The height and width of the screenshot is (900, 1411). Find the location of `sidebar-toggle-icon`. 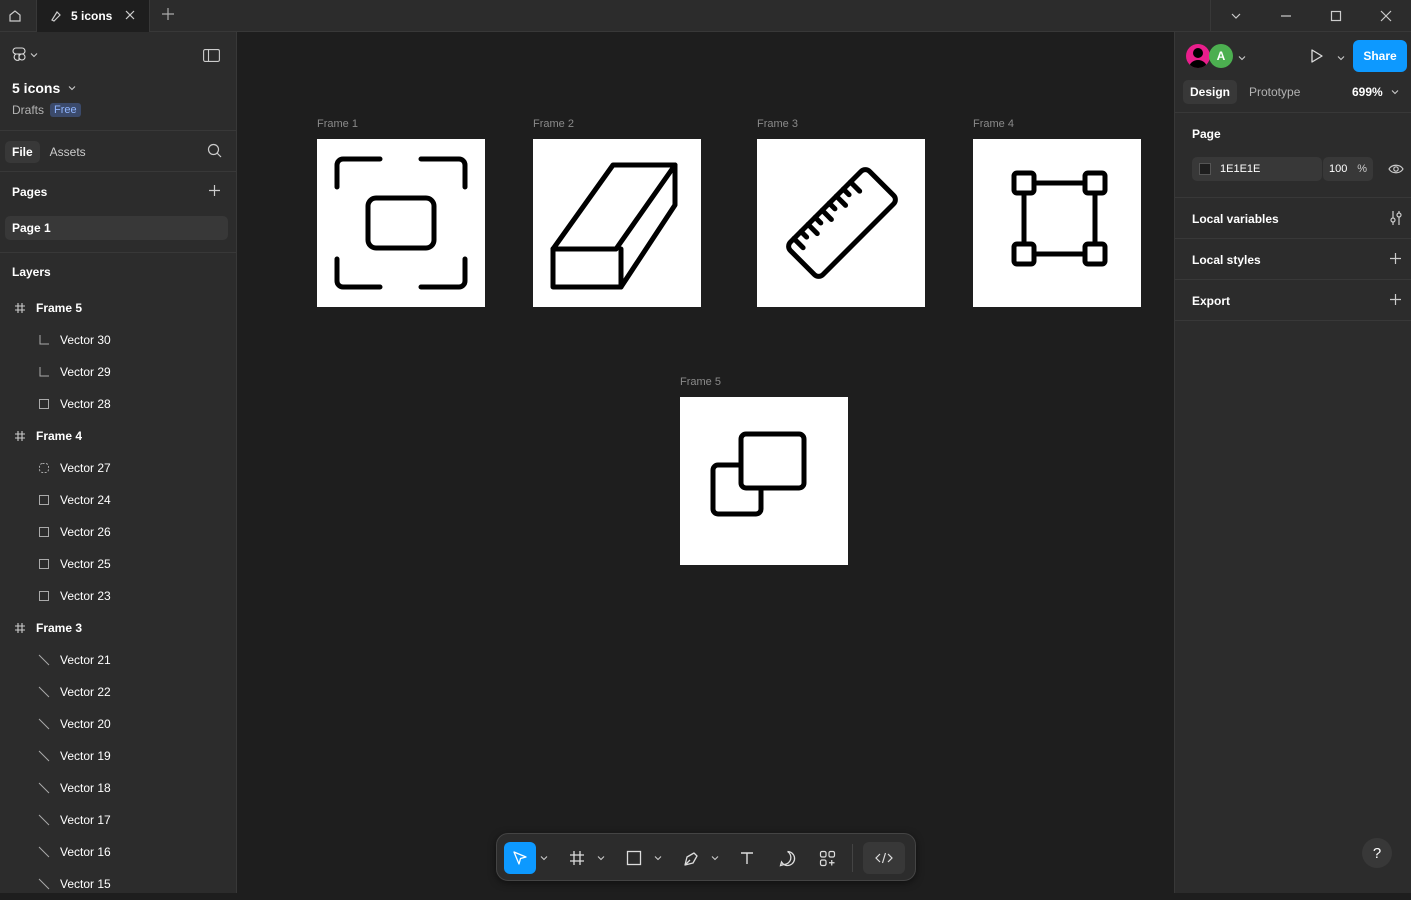

sidebar-toggle-icon is located at coordinates (211, 57).